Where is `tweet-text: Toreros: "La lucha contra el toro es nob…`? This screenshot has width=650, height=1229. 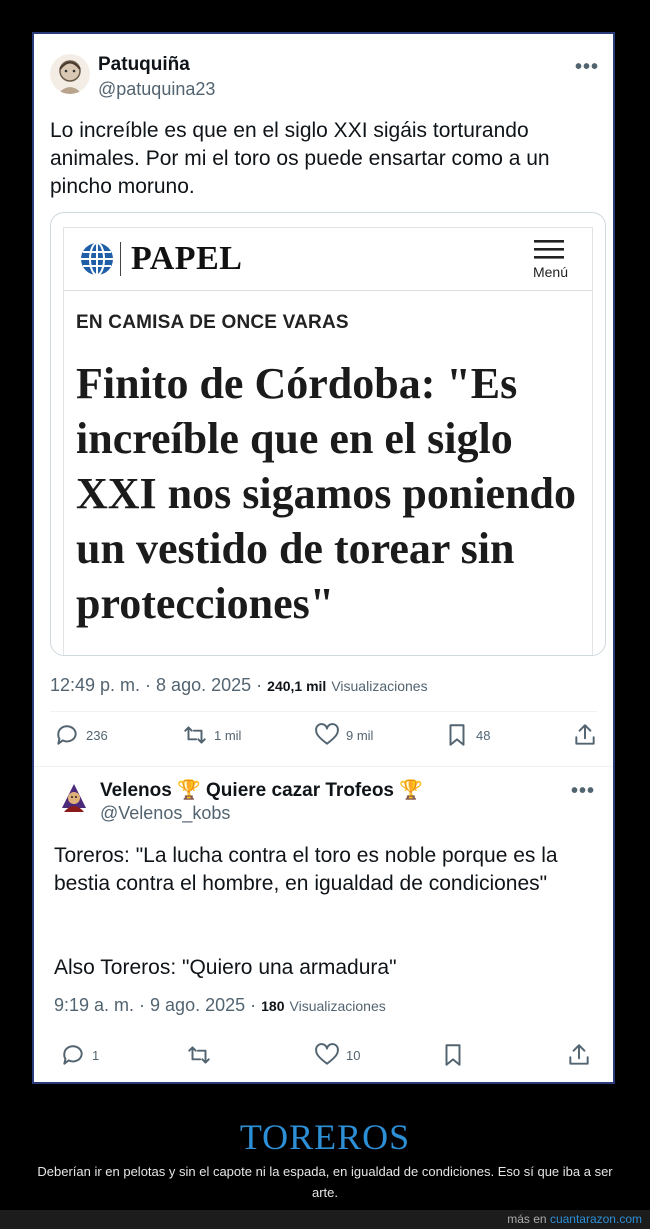 tweet-text: Toreros: "La lucha contra el toro es nob… is located at coordinates (306, 869).